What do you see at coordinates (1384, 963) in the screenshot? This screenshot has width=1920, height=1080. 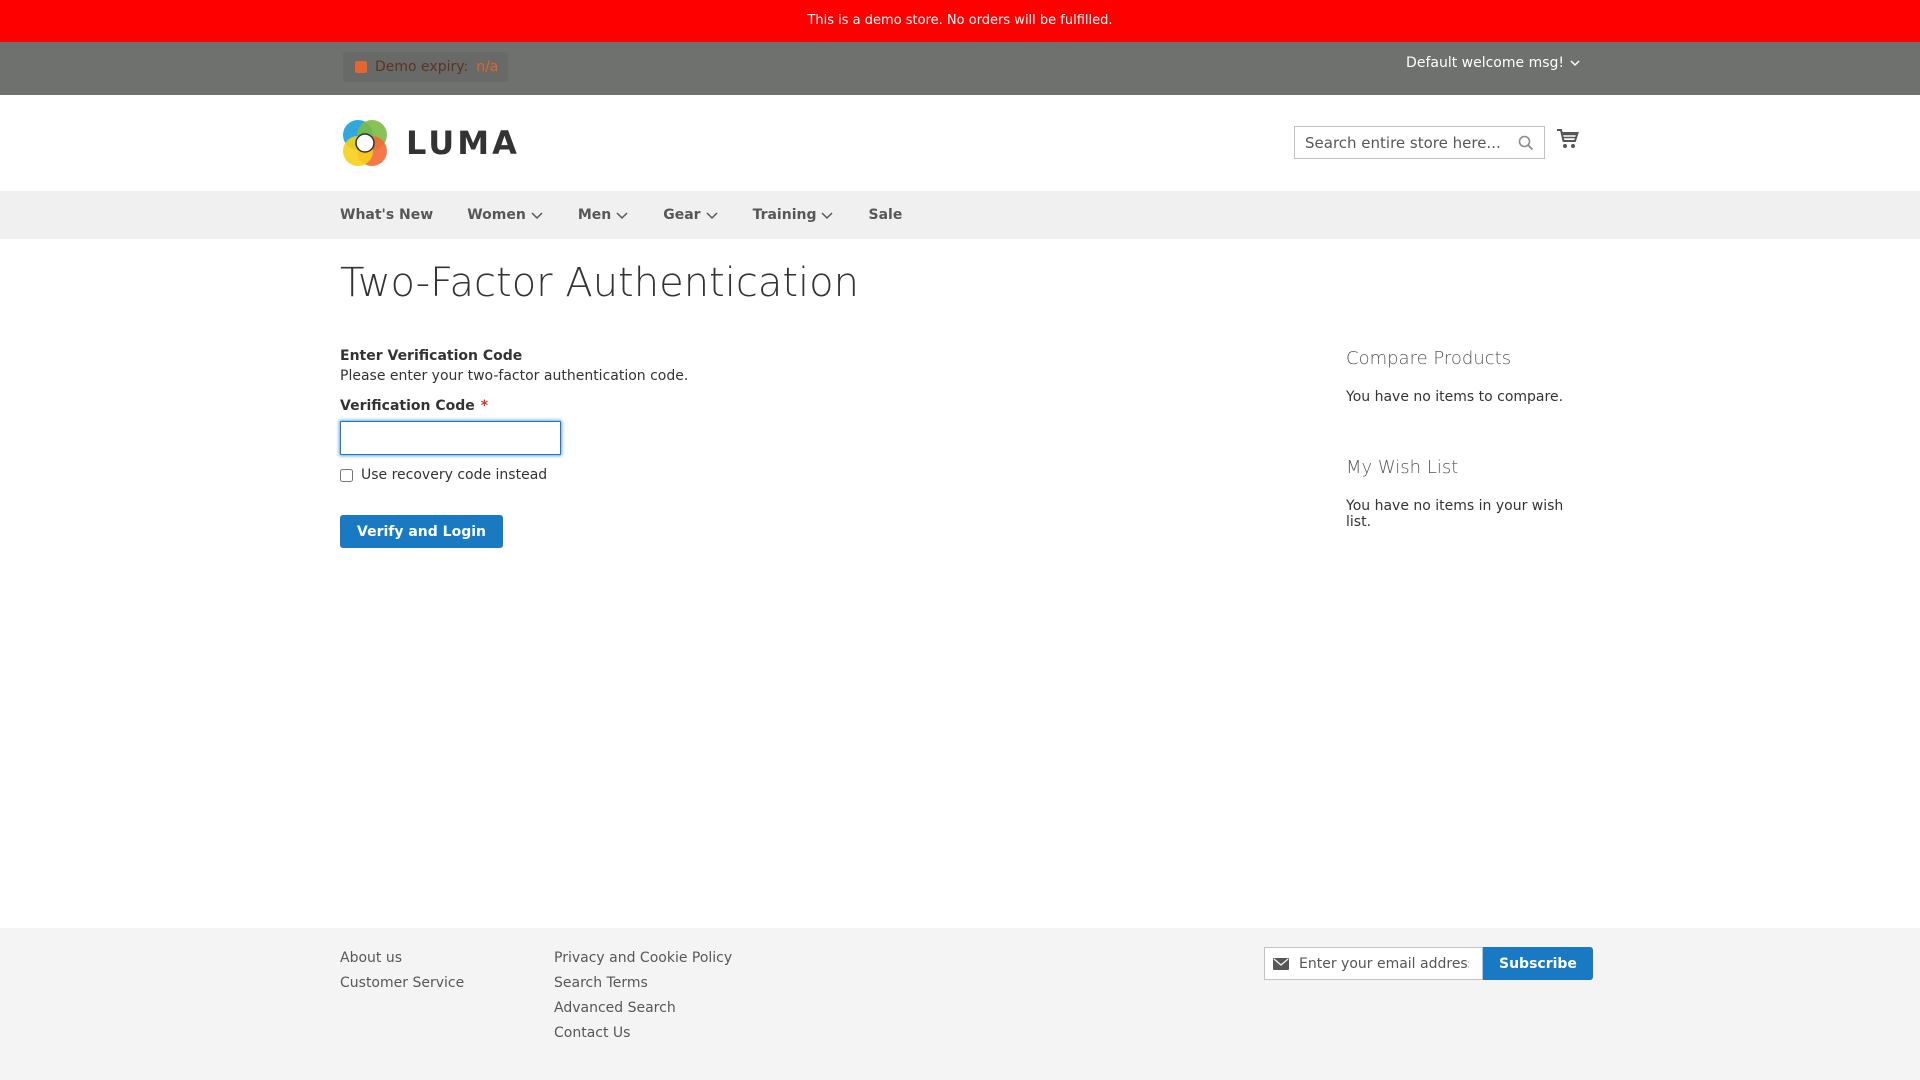 I see `newsletter-email-input` at bounding box center [1384, 963].